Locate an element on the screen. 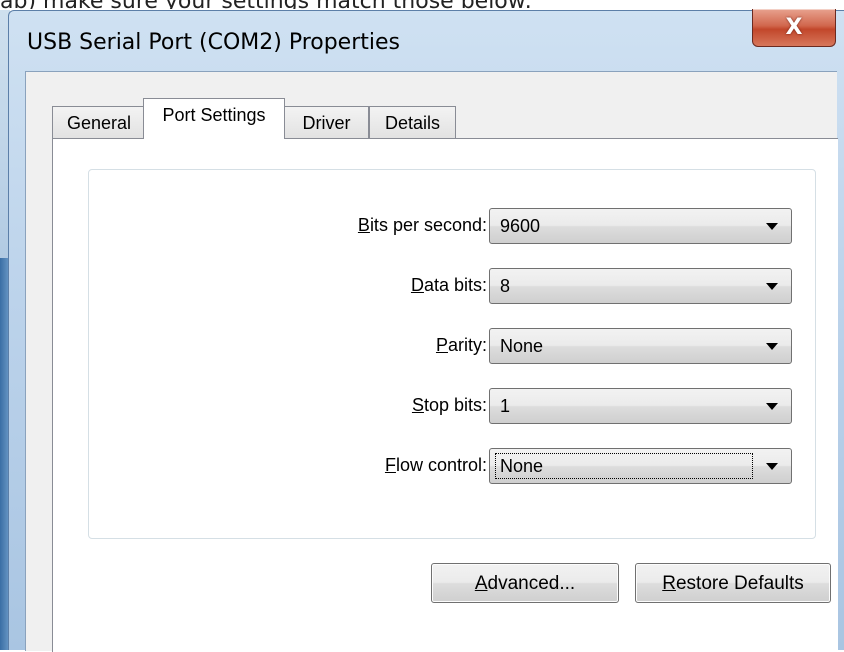 The width and height of the screenshot is (844, 652). tab-driver-label: Driver is located at coordinates (326, 123).